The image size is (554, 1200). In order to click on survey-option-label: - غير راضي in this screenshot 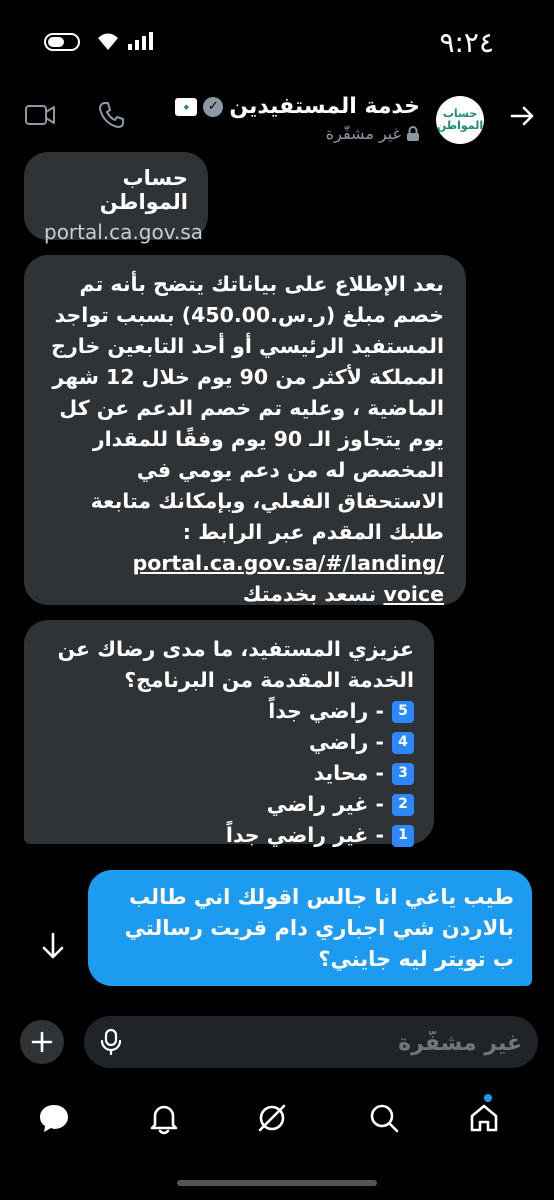, I will do `click(325, 804)`.